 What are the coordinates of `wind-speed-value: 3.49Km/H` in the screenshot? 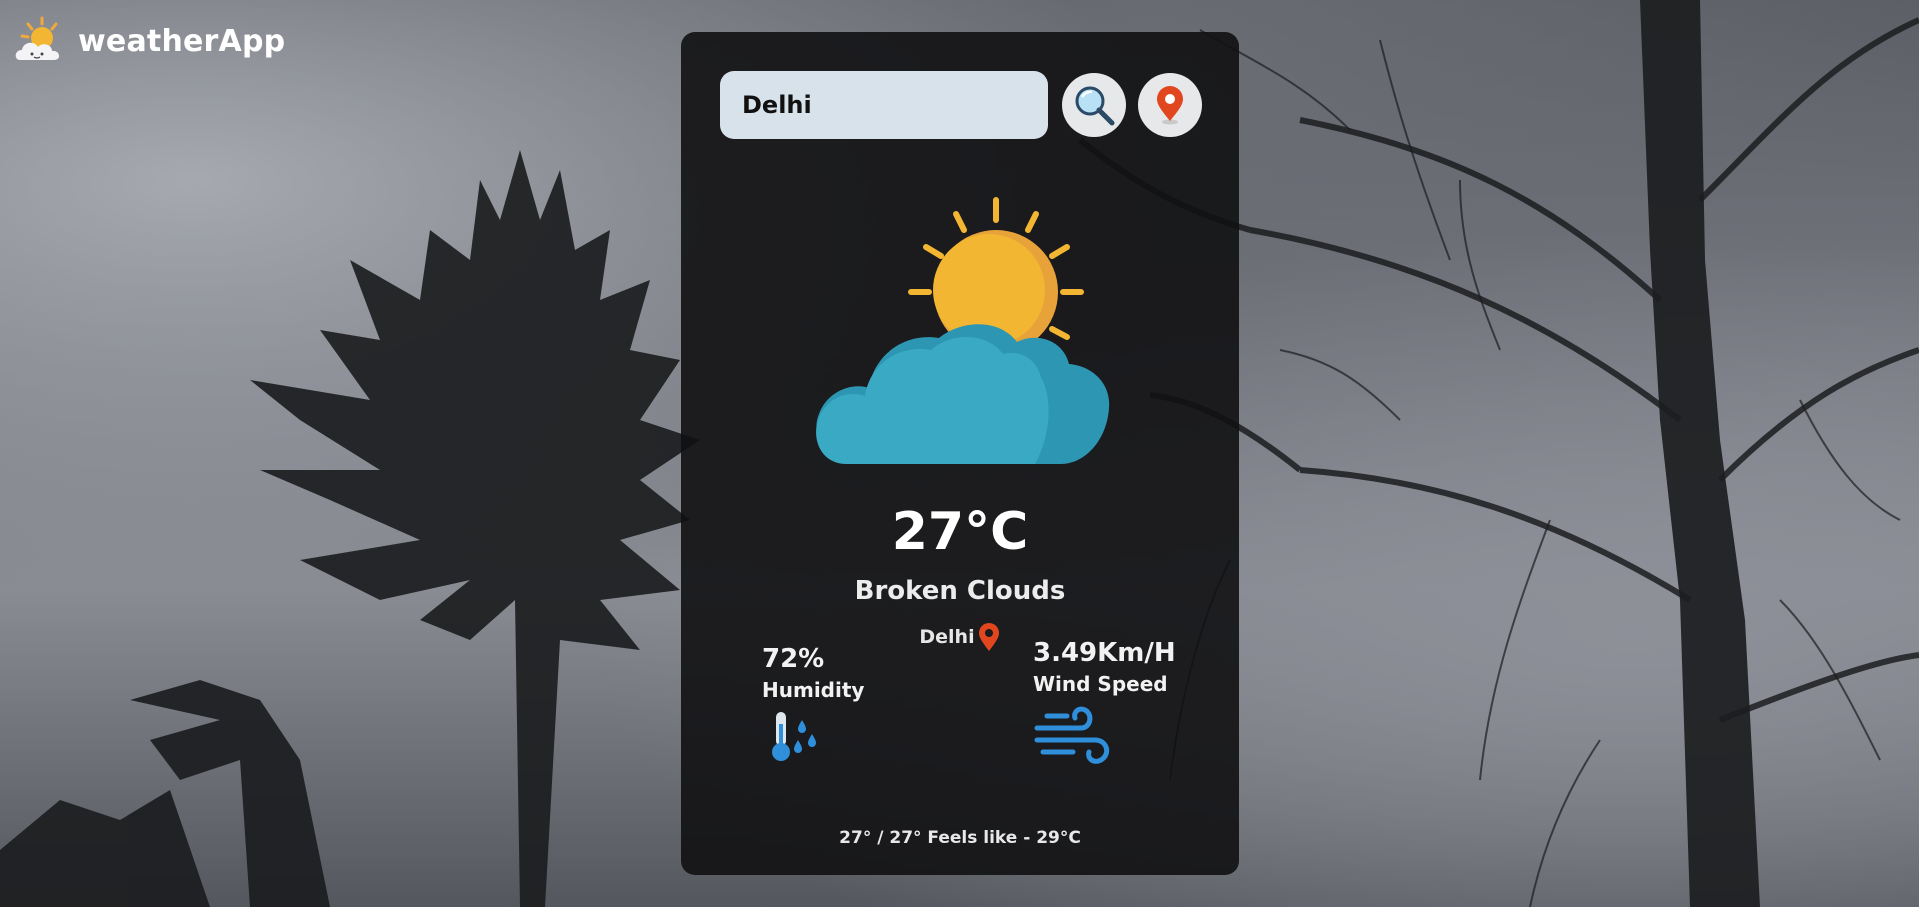 It's located at (1104, 653).